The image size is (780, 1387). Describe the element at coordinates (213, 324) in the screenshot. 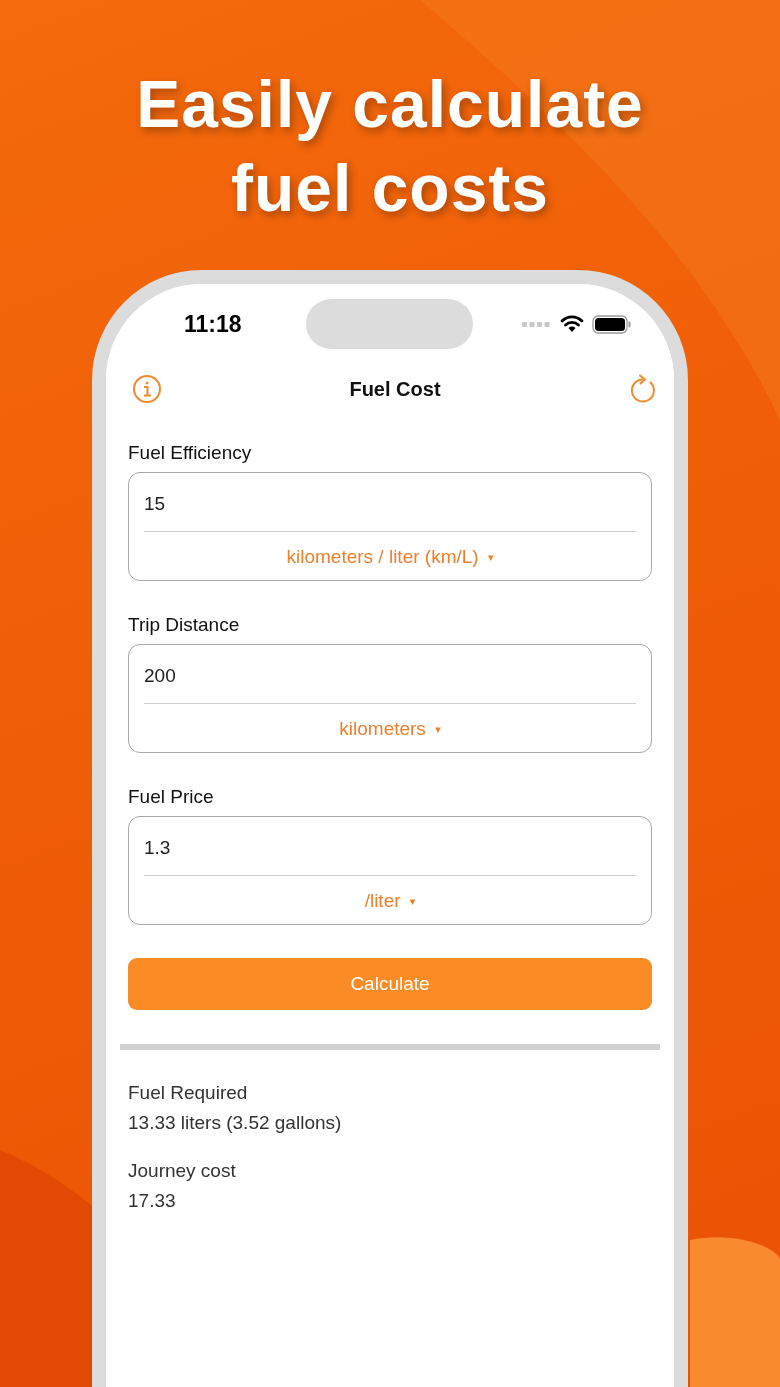

I see `status-time: 11:18` at that location.